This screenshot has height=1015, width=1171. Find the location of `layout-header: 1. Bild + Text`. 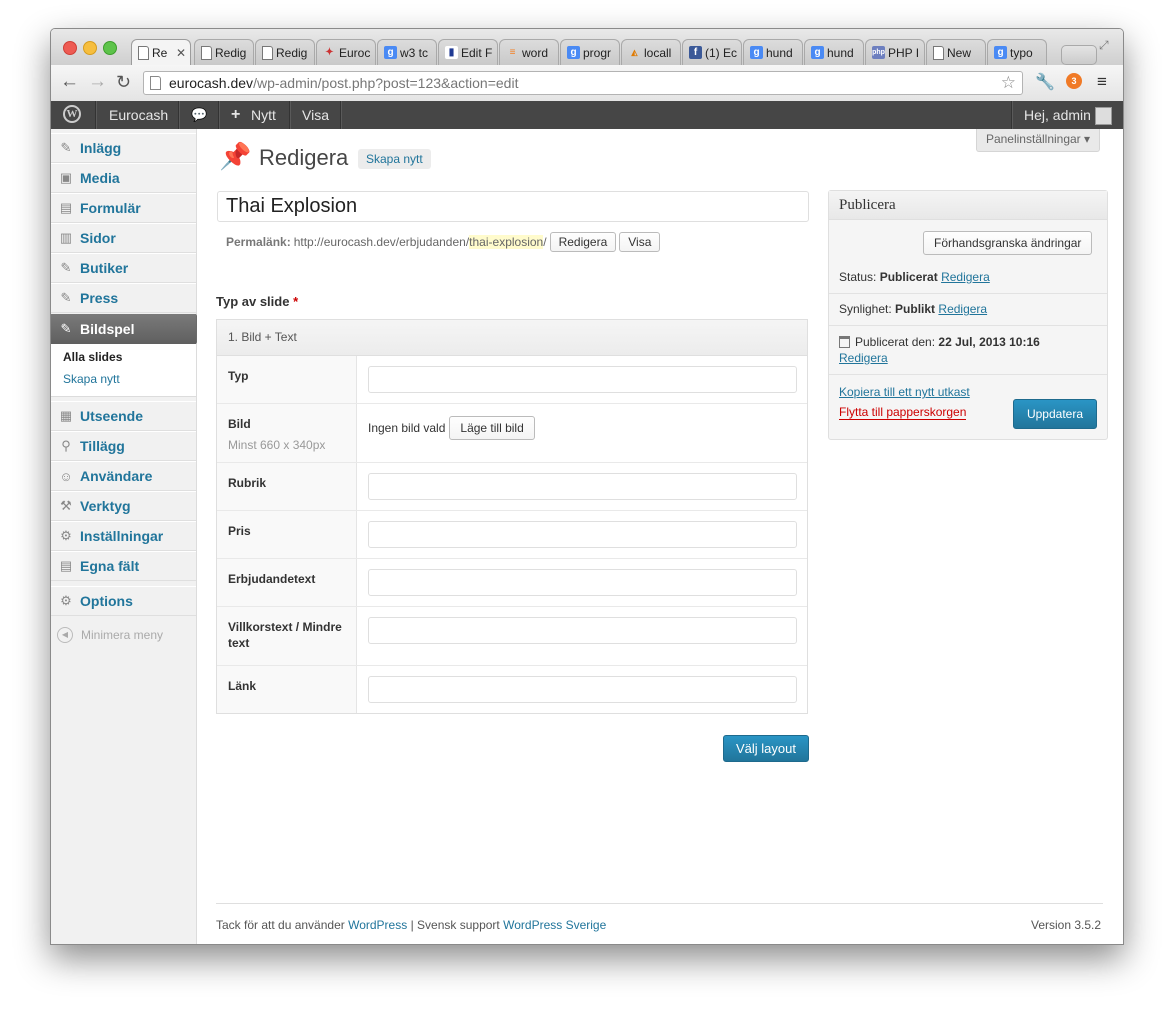

layout-header: 1. Bild + Text is located at coordinates (512, 338).